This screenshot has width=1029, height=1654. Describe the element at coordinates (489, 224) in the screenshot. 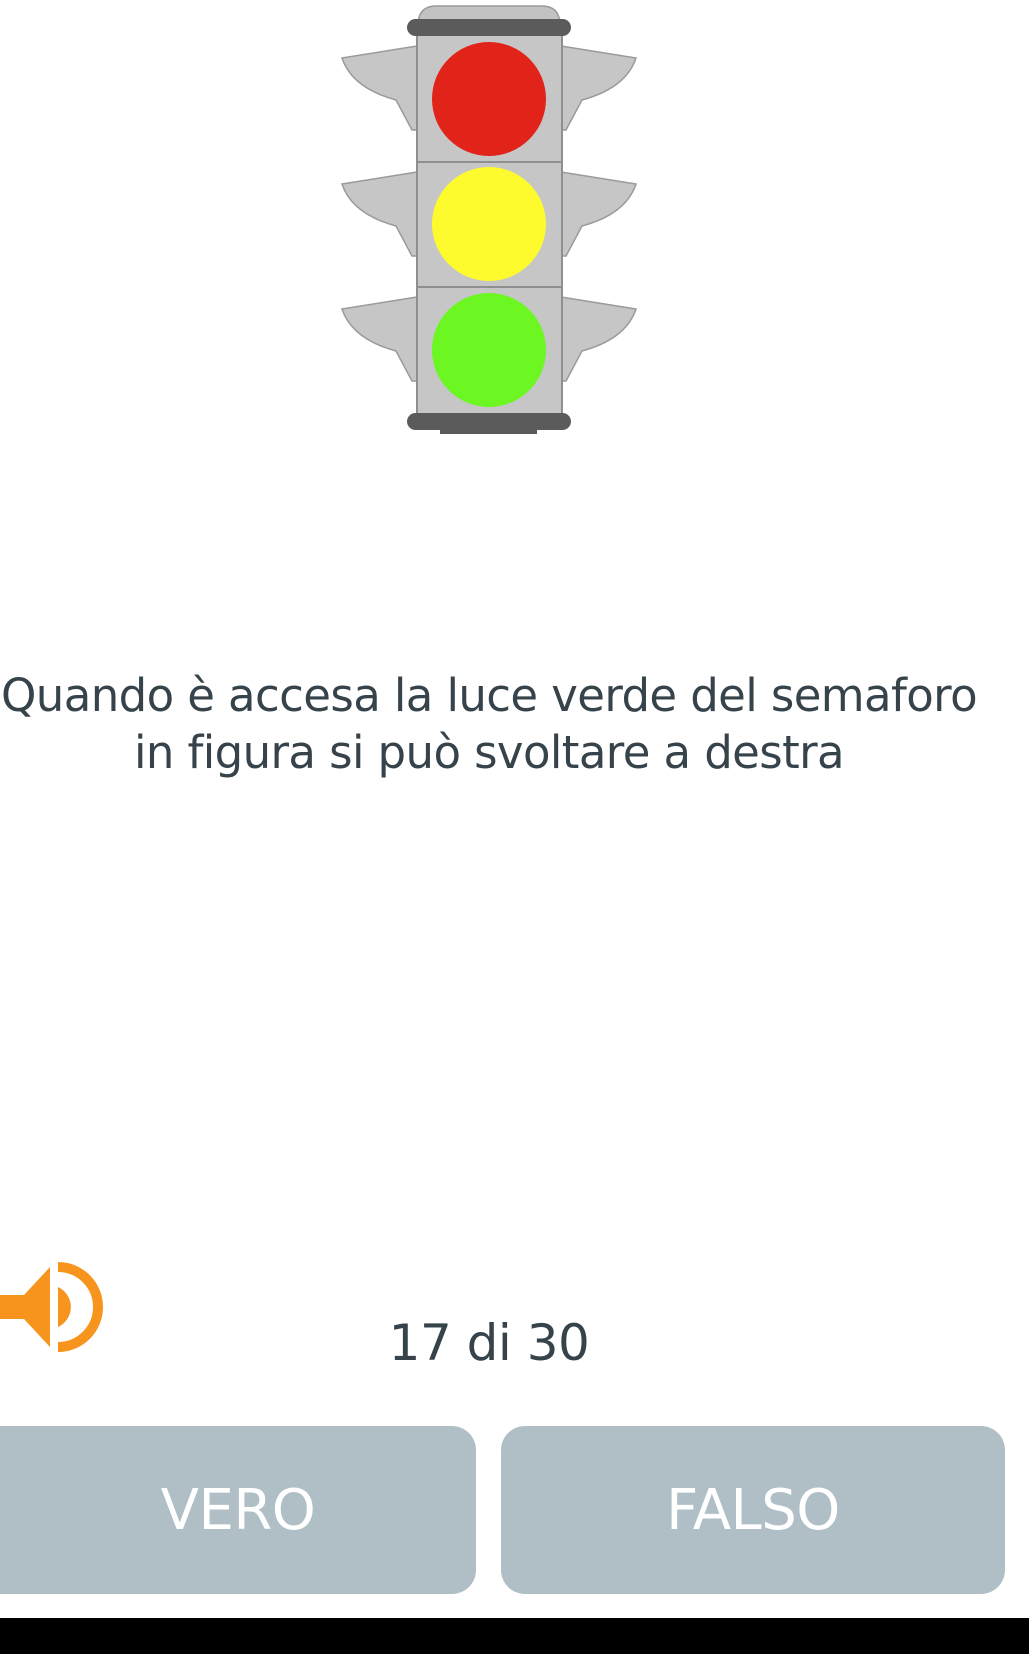

I see `yellow-light` at that location.